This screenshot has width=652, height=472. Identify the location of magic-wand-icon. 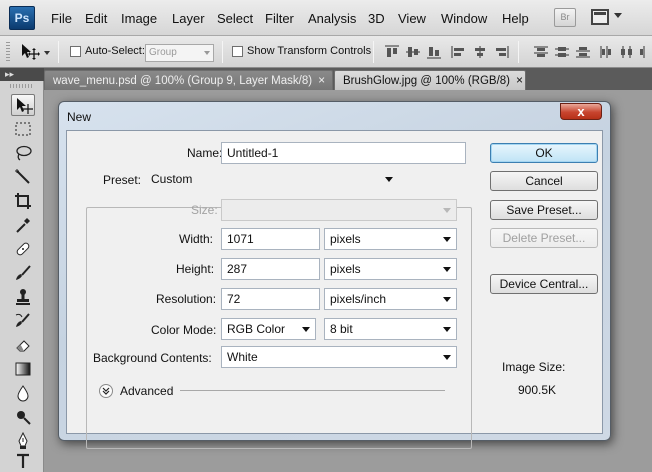
(22, 176).